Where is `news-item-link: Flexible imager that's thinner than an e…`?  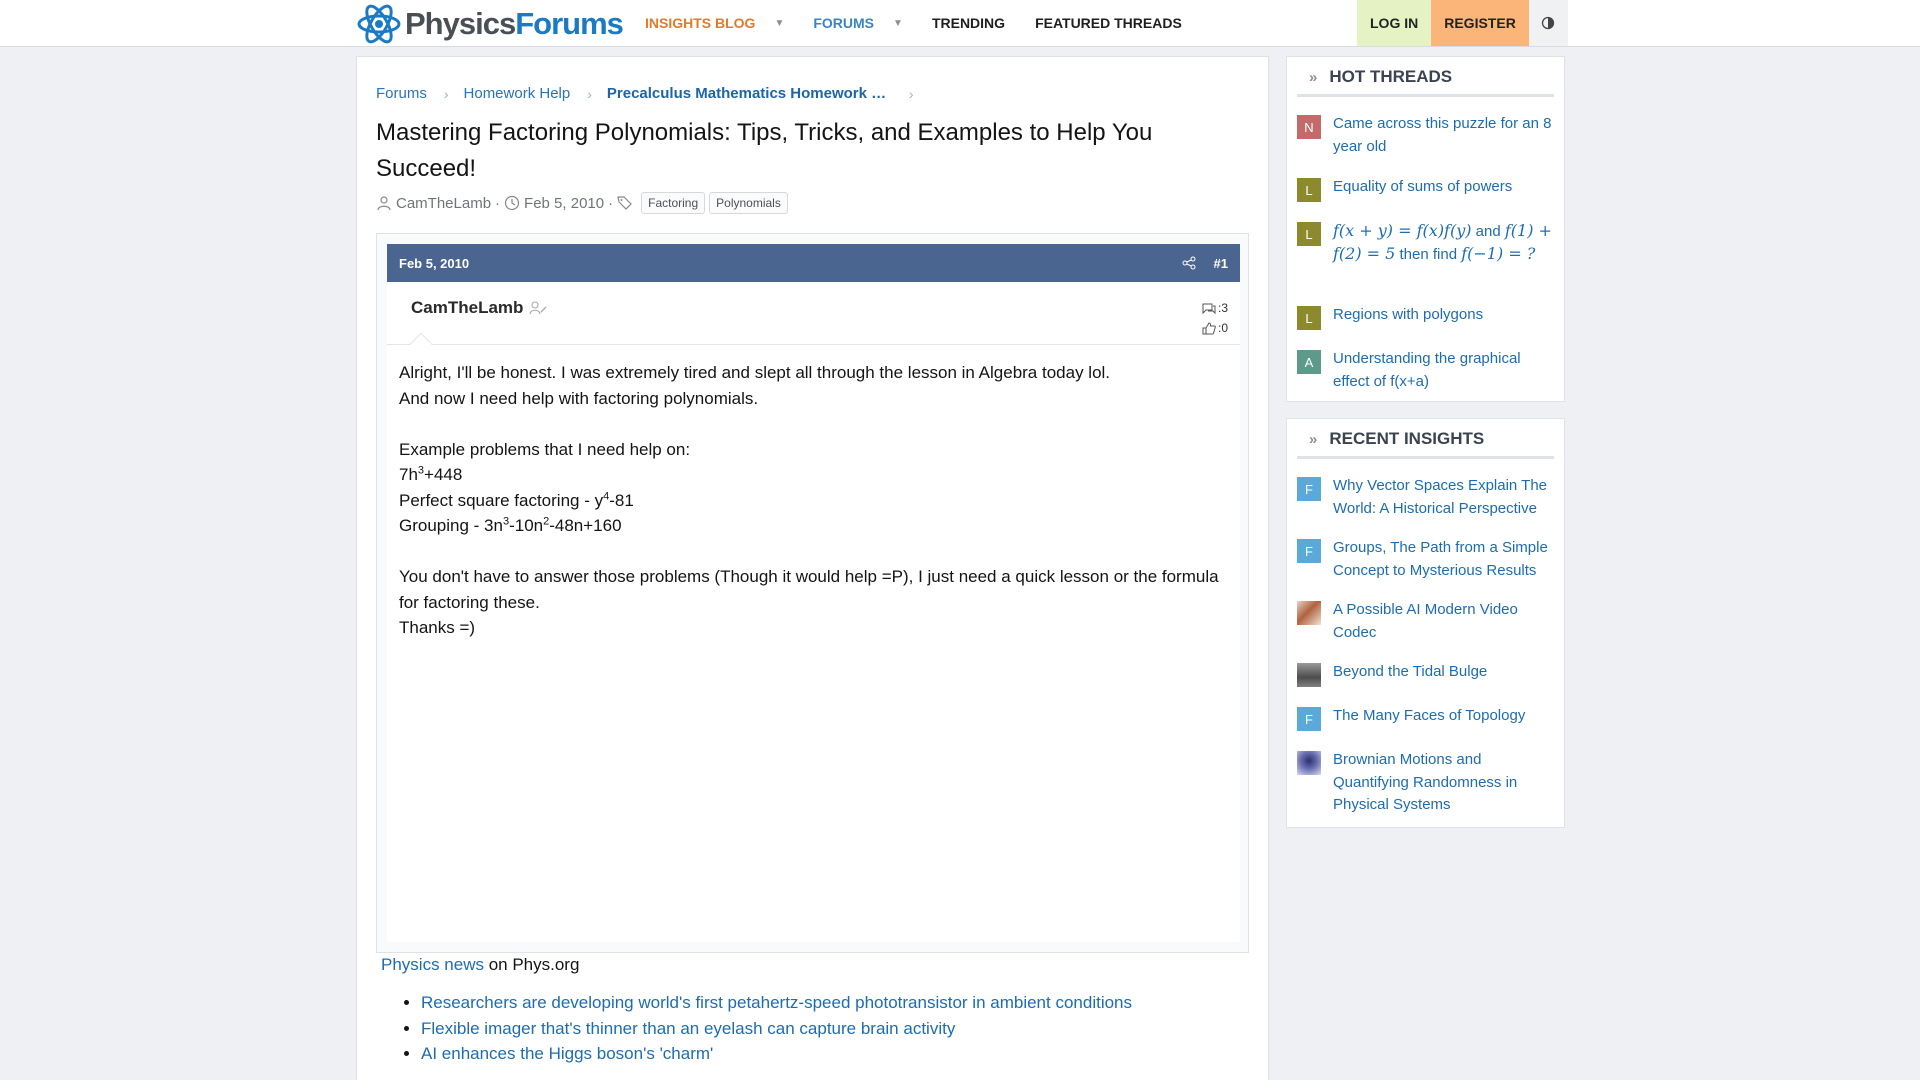 news-item-link: Flexible imager that's thinner than an e… is located at coordinates (688, 1028).